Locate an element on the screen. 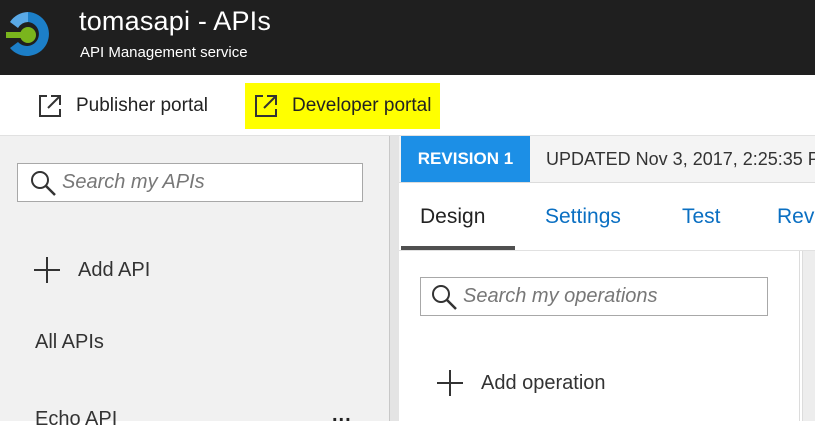 This screenshot has width=815, height=431. tab-bar: Design Settings Test Revi is located at coordinates (607, 217).